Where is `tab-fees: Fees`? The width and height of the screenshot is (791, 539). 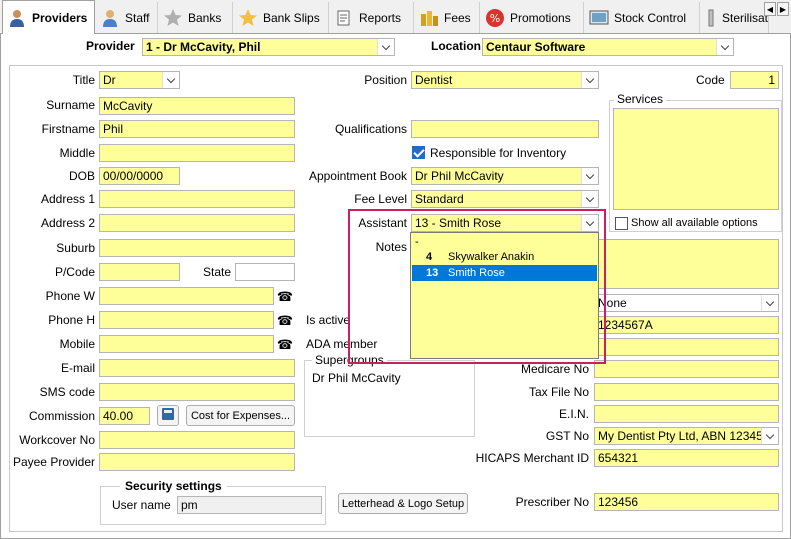
tab-fees: Fees is located at coordinates (447, 17).